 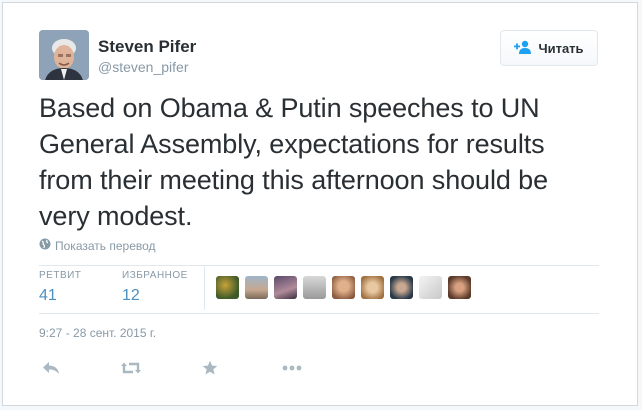 What do you see at coordinates (147, 47) in the screenshot?
I see `user-fullname: Steven Pifer` at bounding box center [147, 47].